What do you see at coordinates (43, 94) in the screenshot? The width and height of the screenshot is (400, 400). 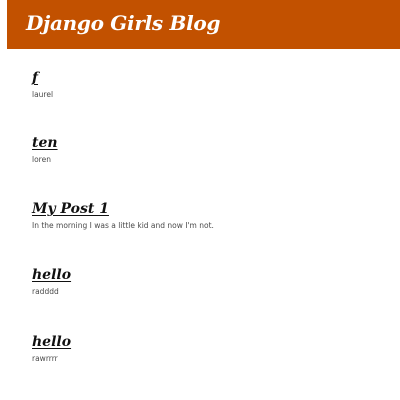 I see `post-text: laurel` at bounding box center [43, 94].